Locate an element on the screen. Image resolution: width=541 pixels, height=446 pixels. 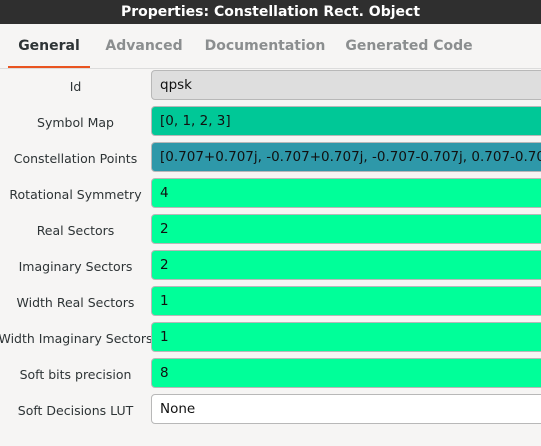
field-input-soft-decisions-lut: None is located at coordinates (346, 409).